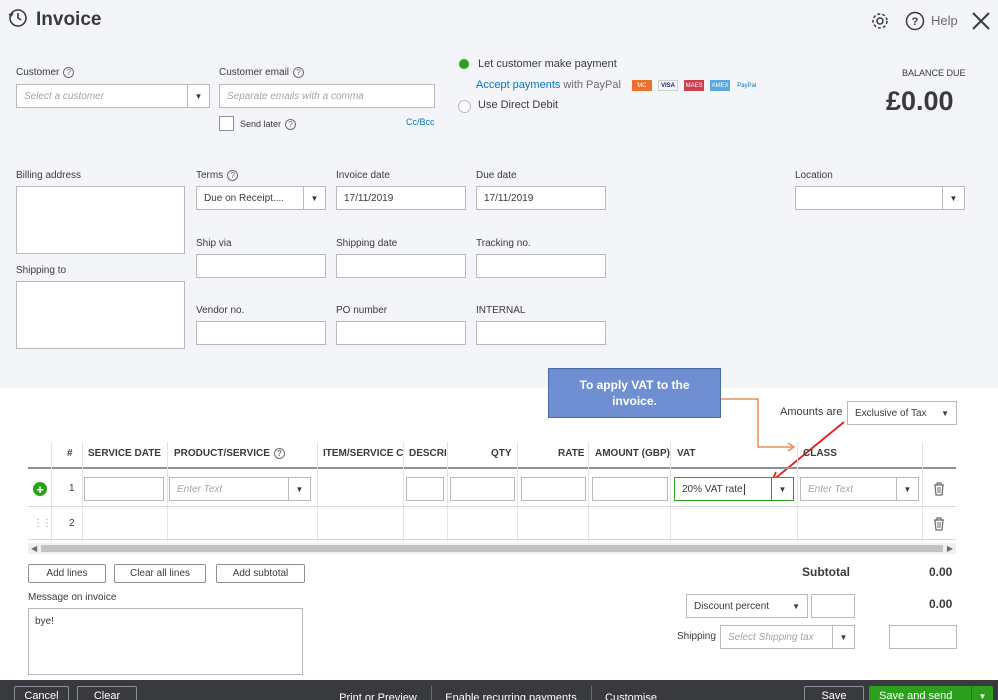 Image resolution: width=998 pixels, height=700 pixels. I want to click on drag-handle-icon: ⋮⋮, so click(42, 523).